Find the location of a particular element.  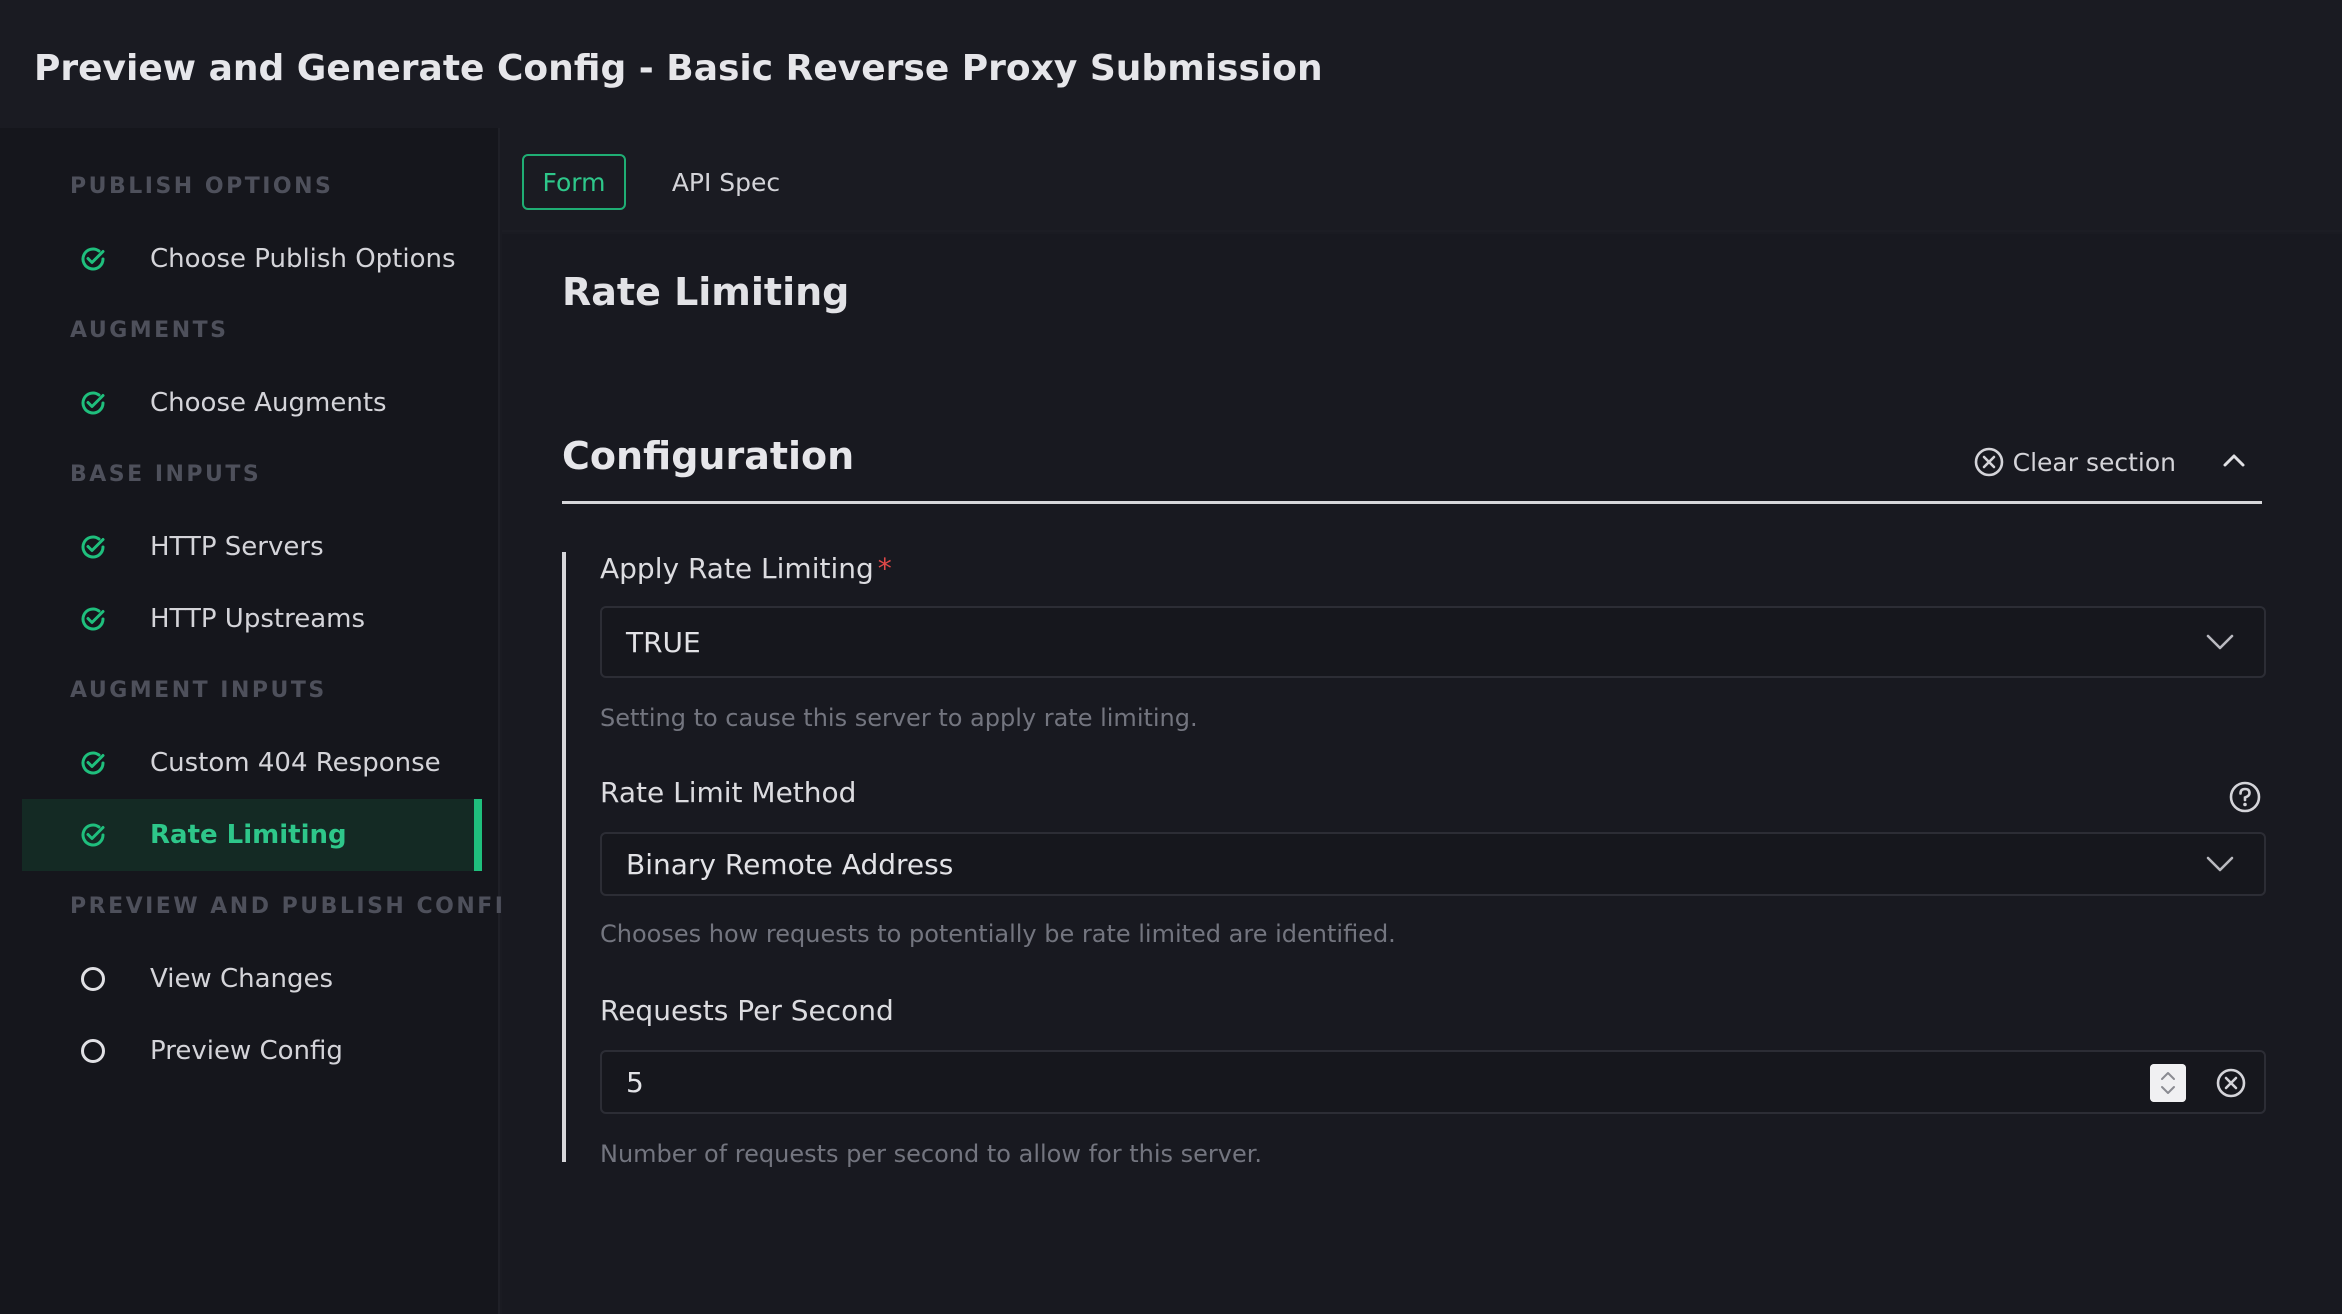

apply-rate-limiting-label: Apply Rate Limiting * is located at coordinates (746, 568).